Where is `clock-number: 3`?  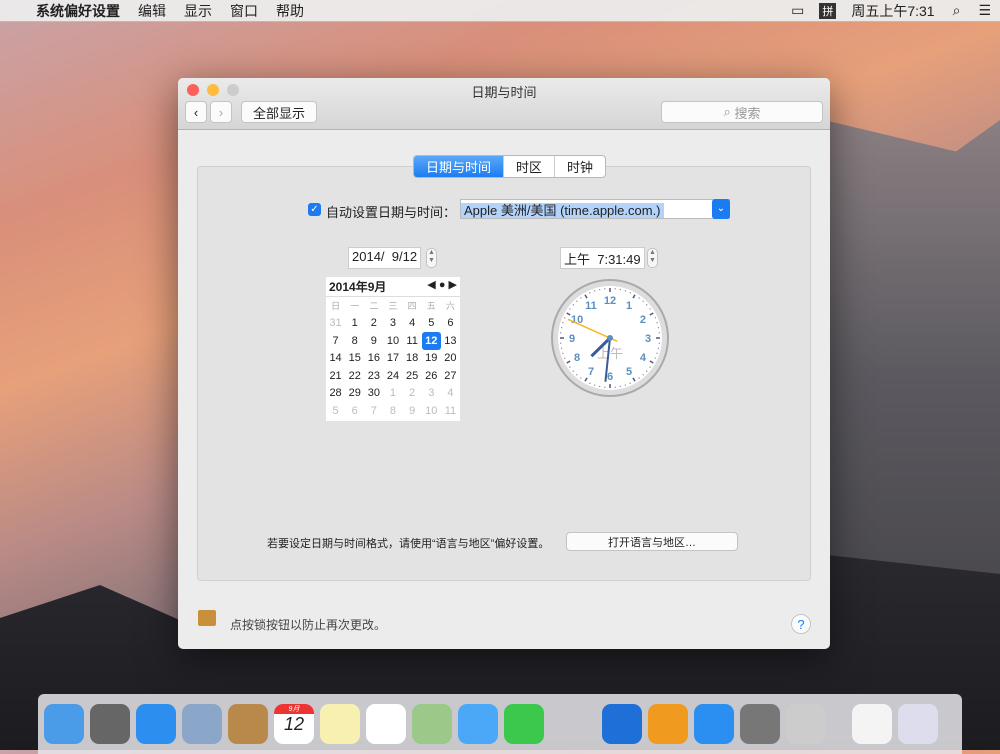 clock-number: 3 is located at coordinates (648, 339).